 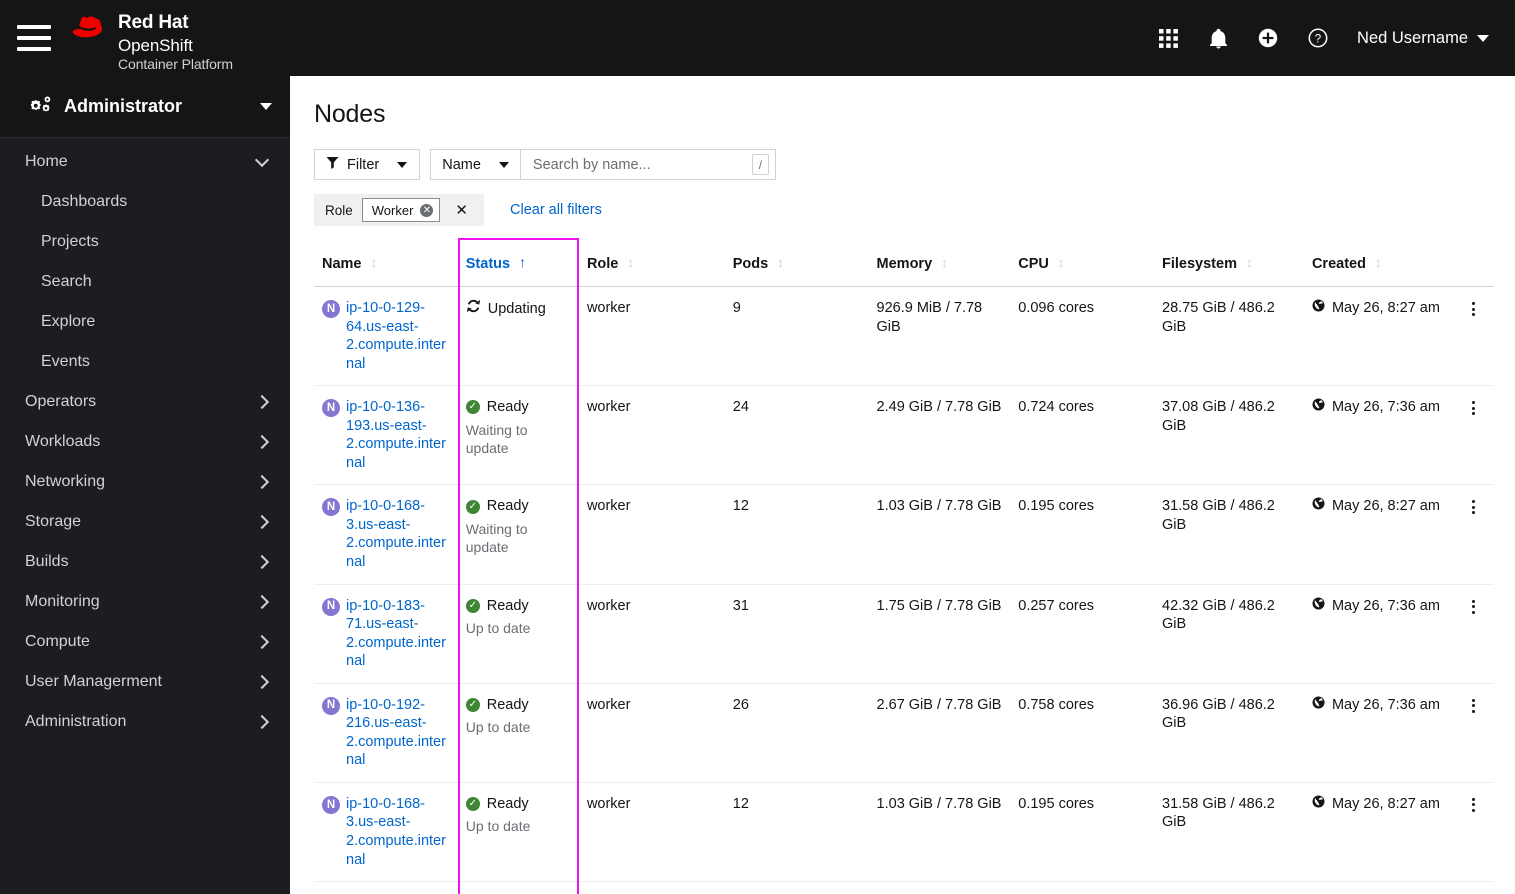 What do you see at coordinates (145, 602) in the screenshot?
I see `sidebar-item-monitoring: Monitoring` at bounding box center [145, 602].